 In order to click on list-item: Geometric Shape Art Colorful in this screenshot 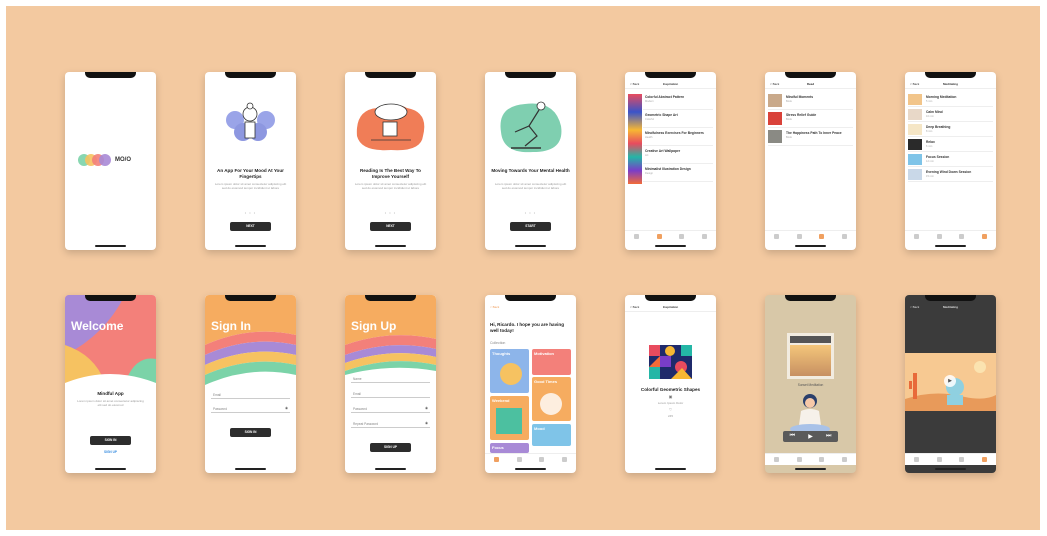, I will do `click(678, 119)`.